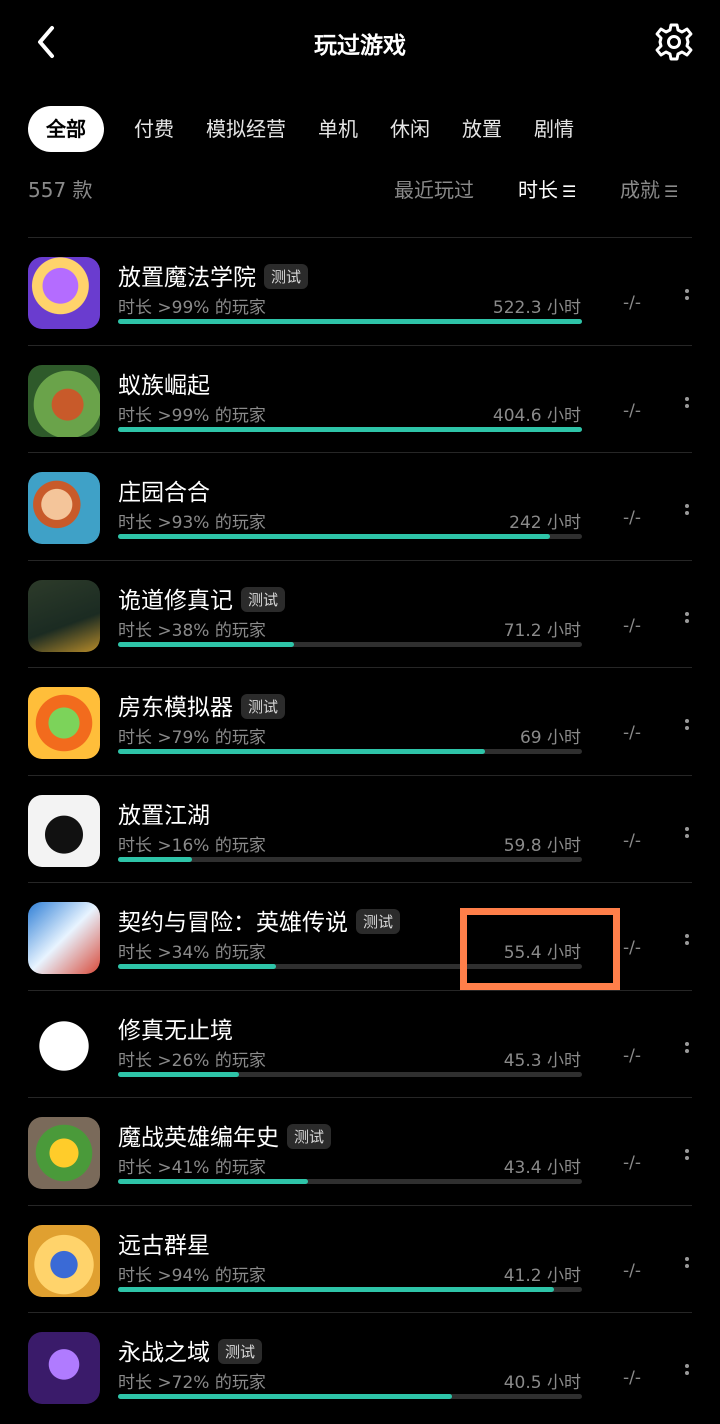  Describe the element at coordinates (538, 190) in the screenshot. I see `sort-duration-label: 时长` at that location.